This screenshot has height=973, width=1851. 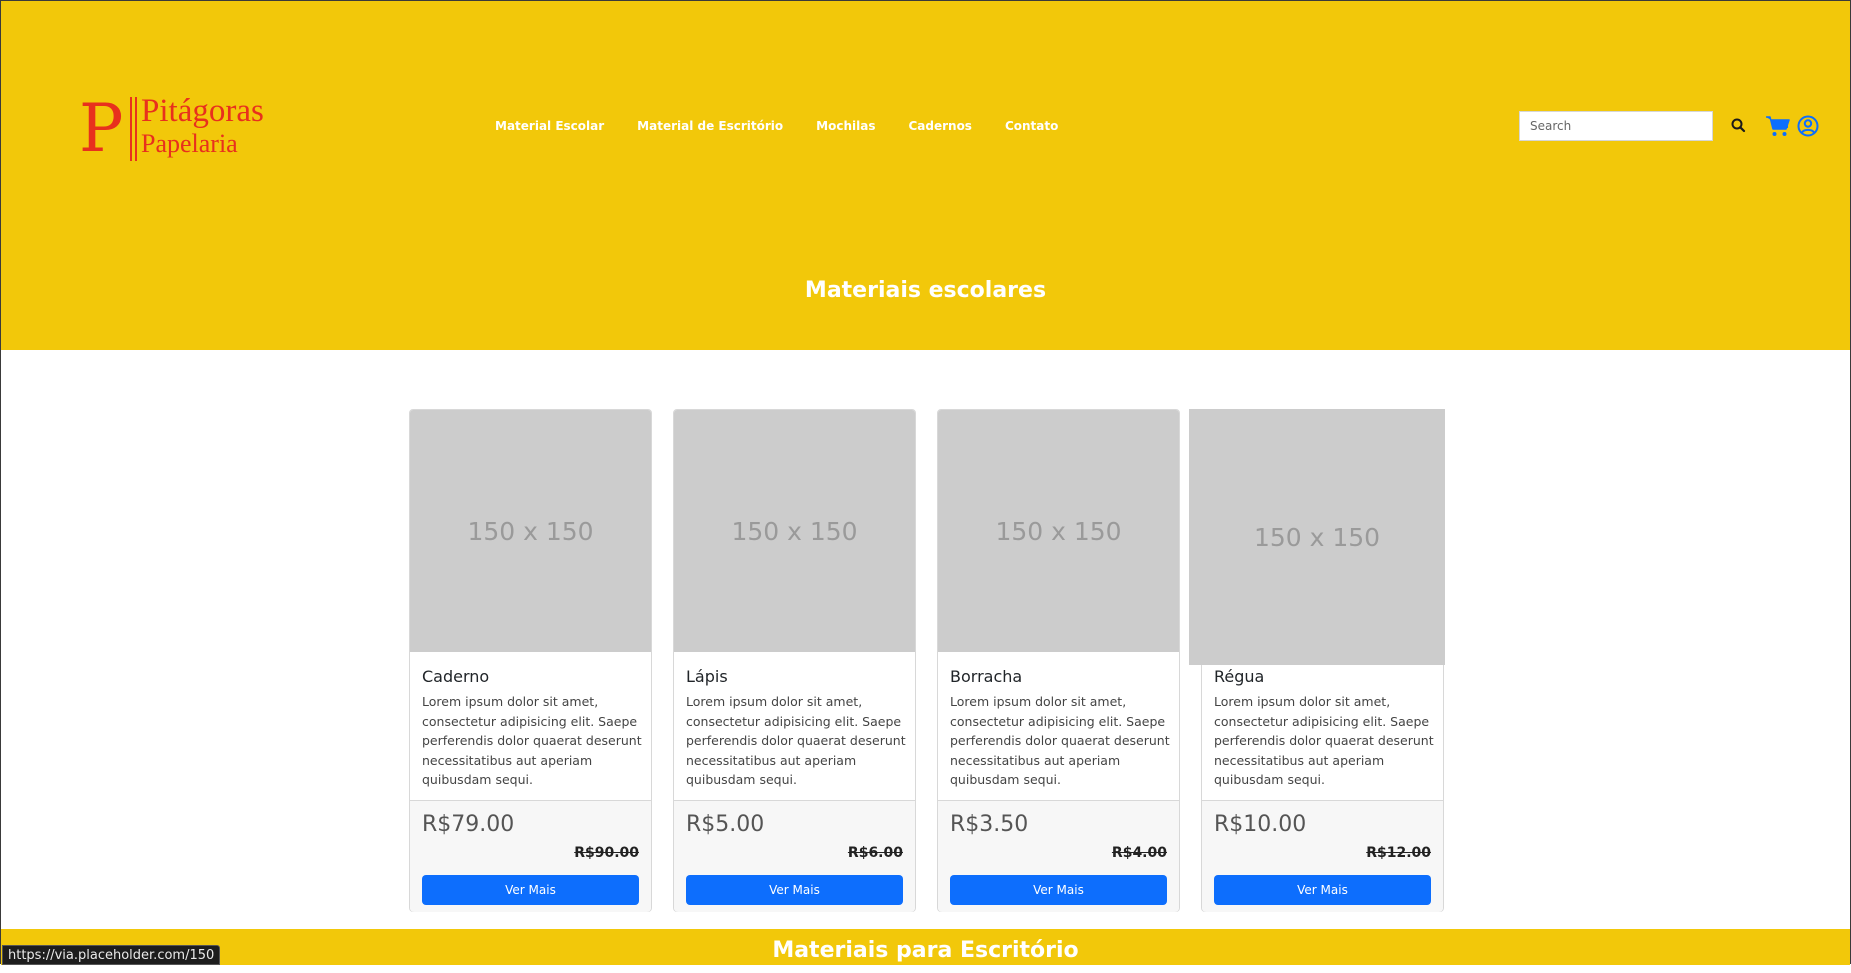 What do you see at coordinates (133, 129) in the screenshot?
I see `logo-bars` at bounding box center [133, 129].